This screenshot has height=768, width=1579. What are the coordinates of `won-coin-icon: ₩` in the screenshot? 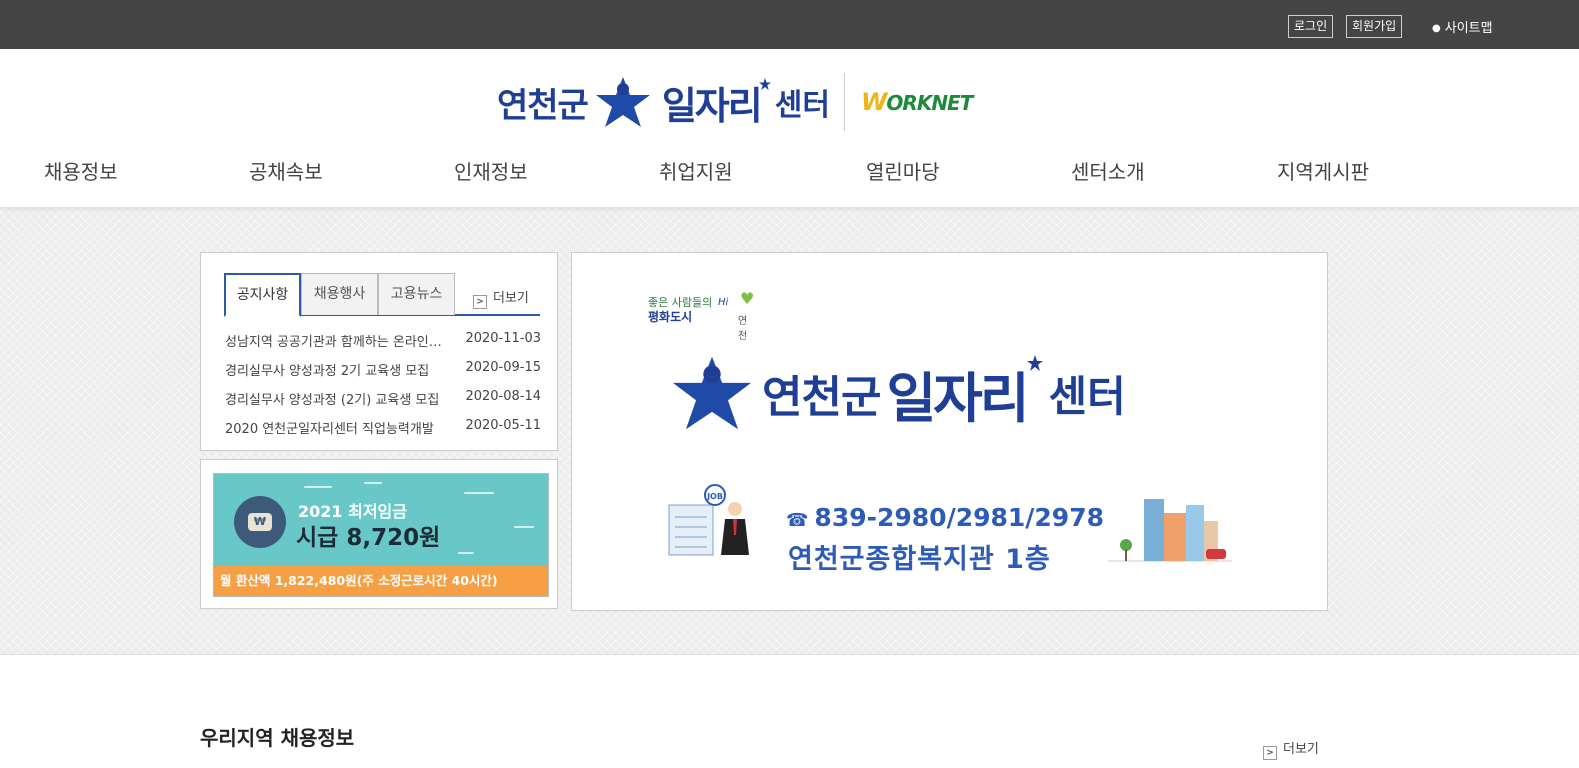 It's located at (260, 522).